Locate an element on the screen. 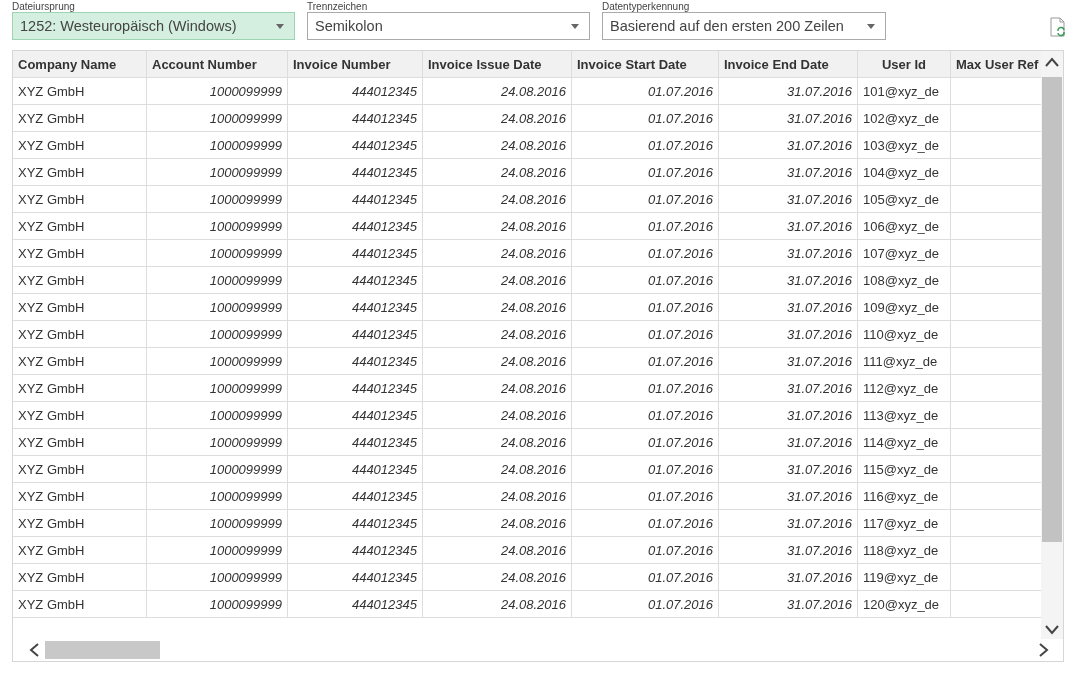  column-header: Invoice Number is located at coordinates (355, 64).